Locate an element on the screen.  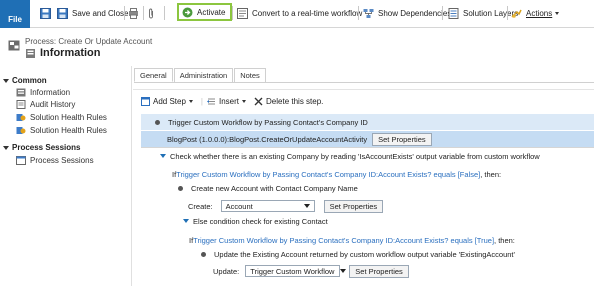
insert-label: Insert is located at coordinates (229, 101).